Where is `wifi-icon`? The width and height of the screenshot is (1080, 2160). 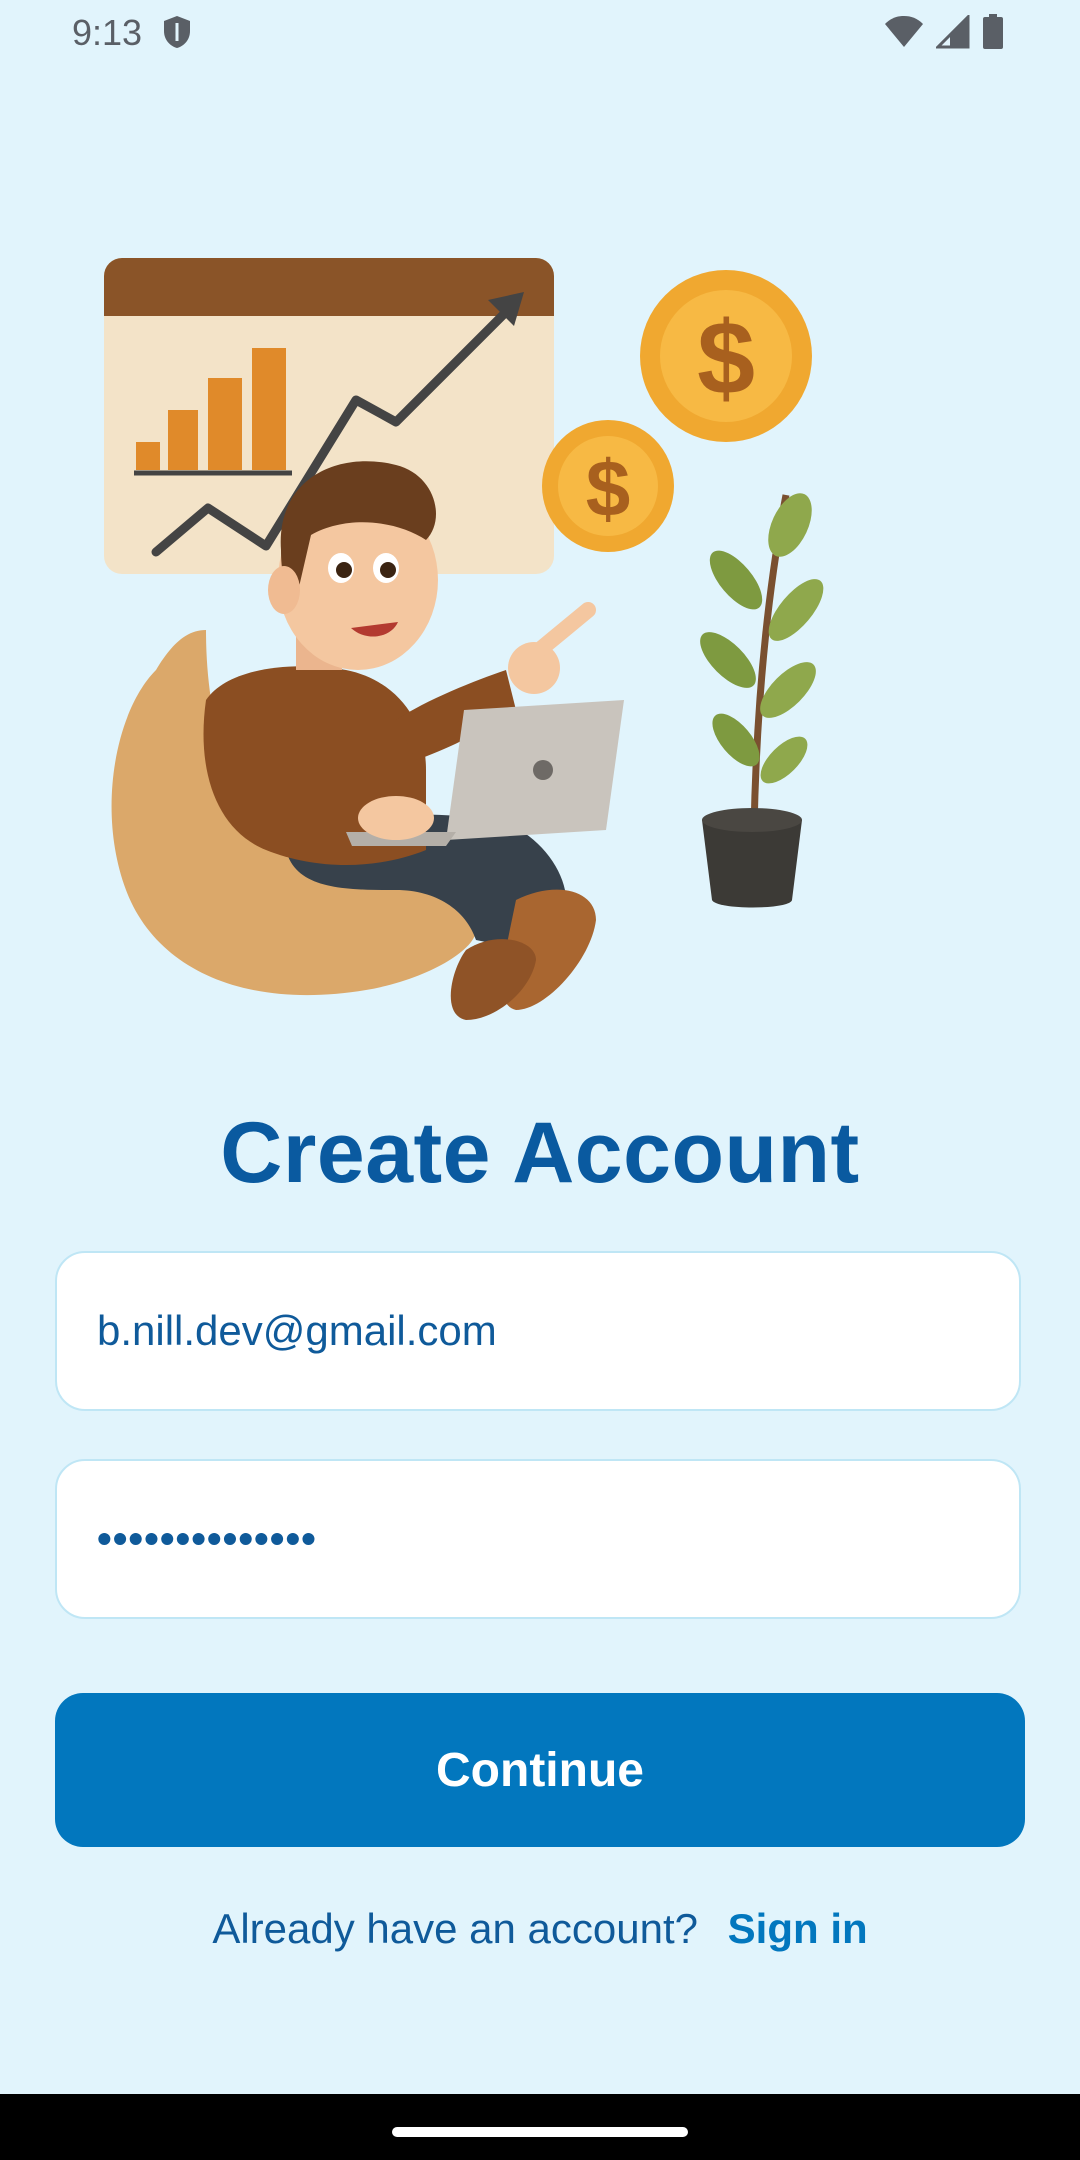 wifi-icon is located at coordinates (904, 34).